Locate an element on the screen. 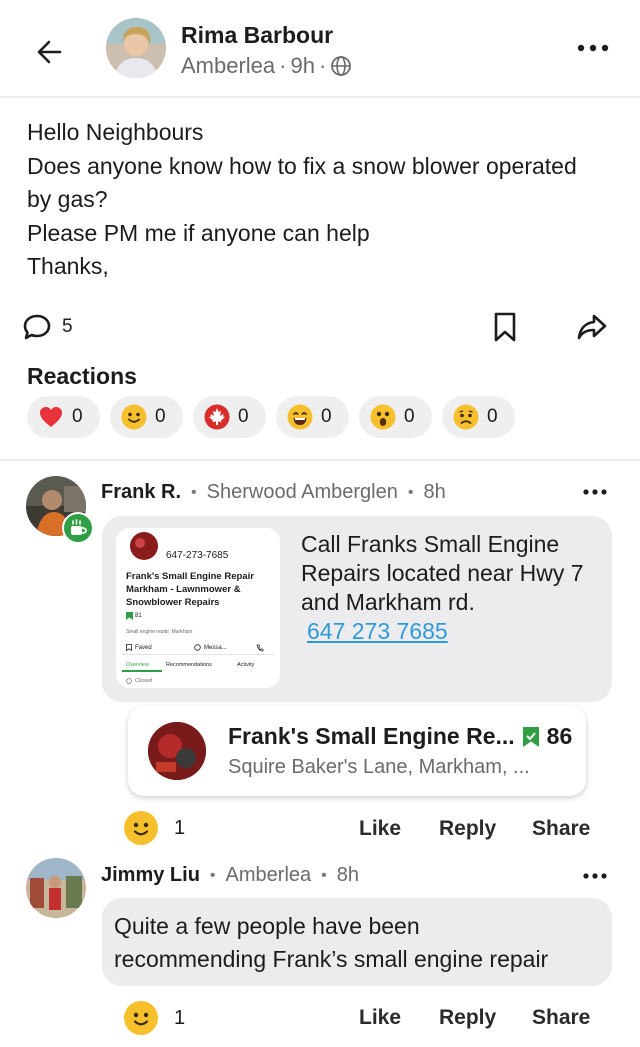 The height and width of the screenshot is (1047, 640). comment-count: 5 is located at coordinates (67, 326).